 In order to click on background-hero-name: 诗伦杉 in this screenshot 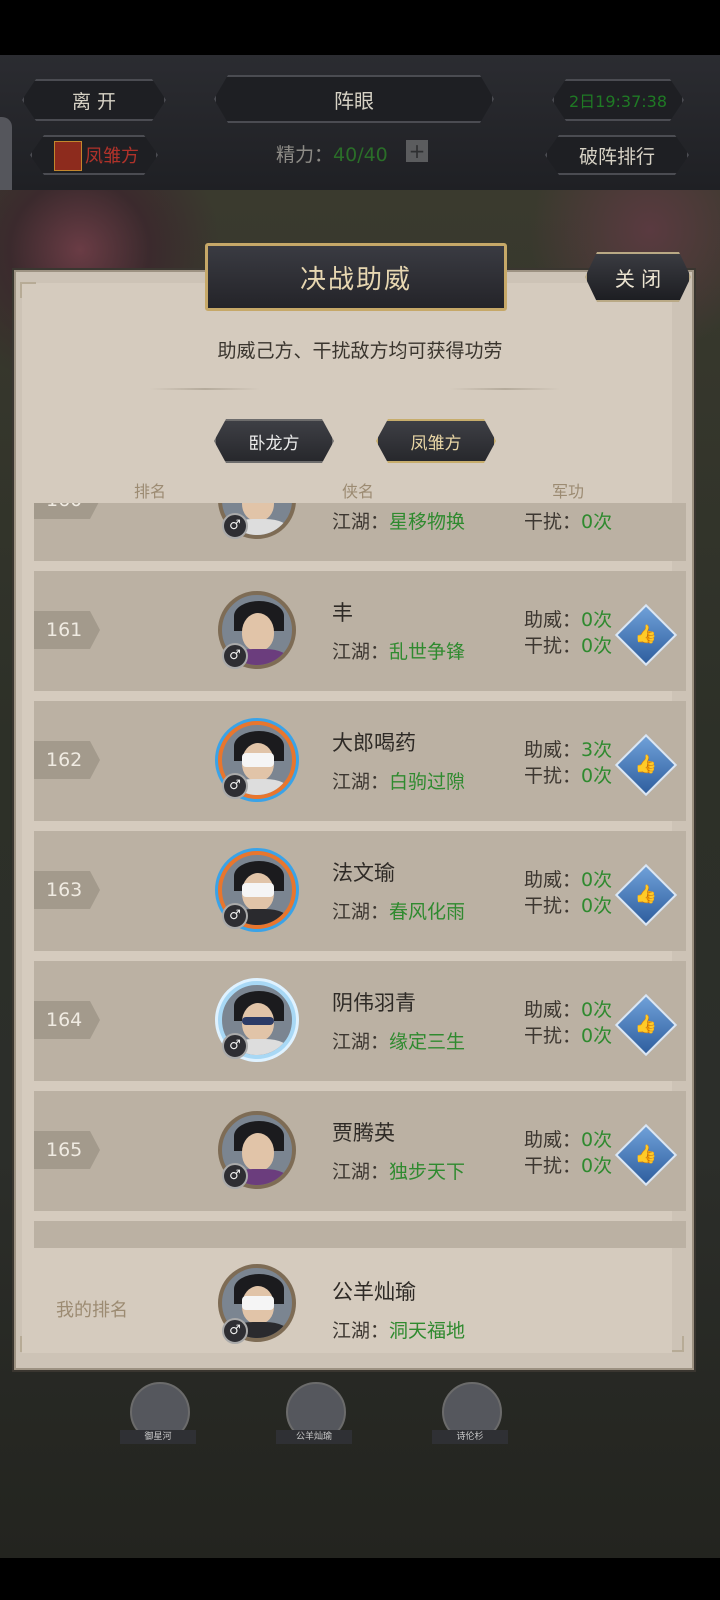, I will do `click(470, 1437)`.